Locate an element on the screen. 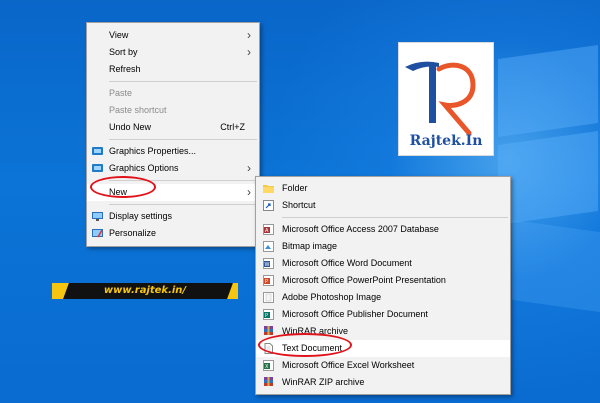 This screenshot has width=600, height=403. submenu-item-label: Bitmap image is located at coordinates (310, 246).